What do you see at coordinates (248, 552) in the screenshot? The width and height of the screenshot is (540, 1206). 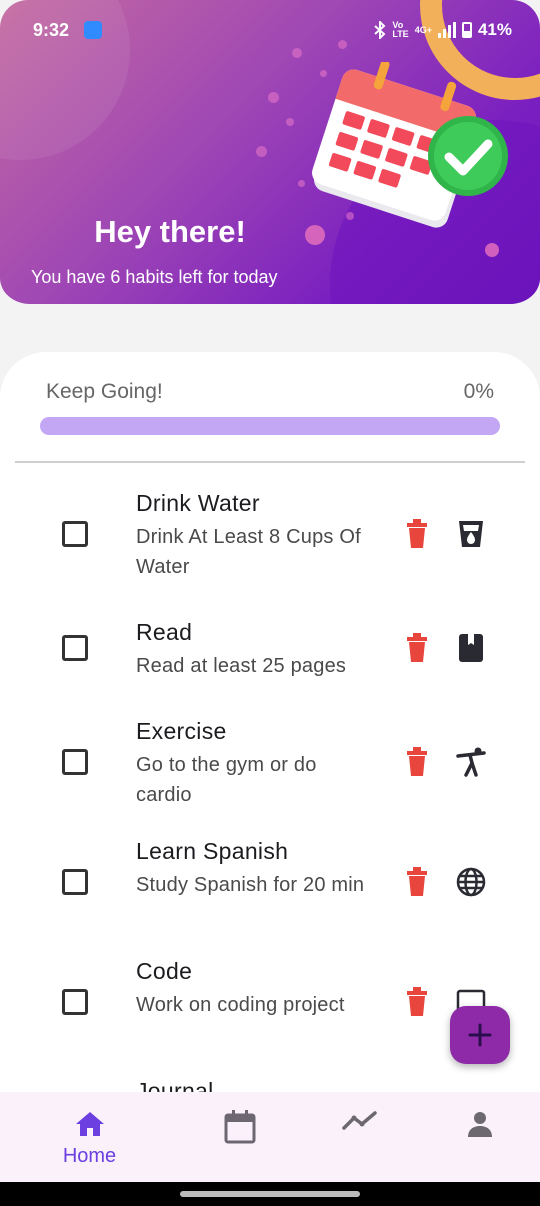 I see `habit-description: Drink At Least 8 Cups Of Water` at bounding box center [248, 552].